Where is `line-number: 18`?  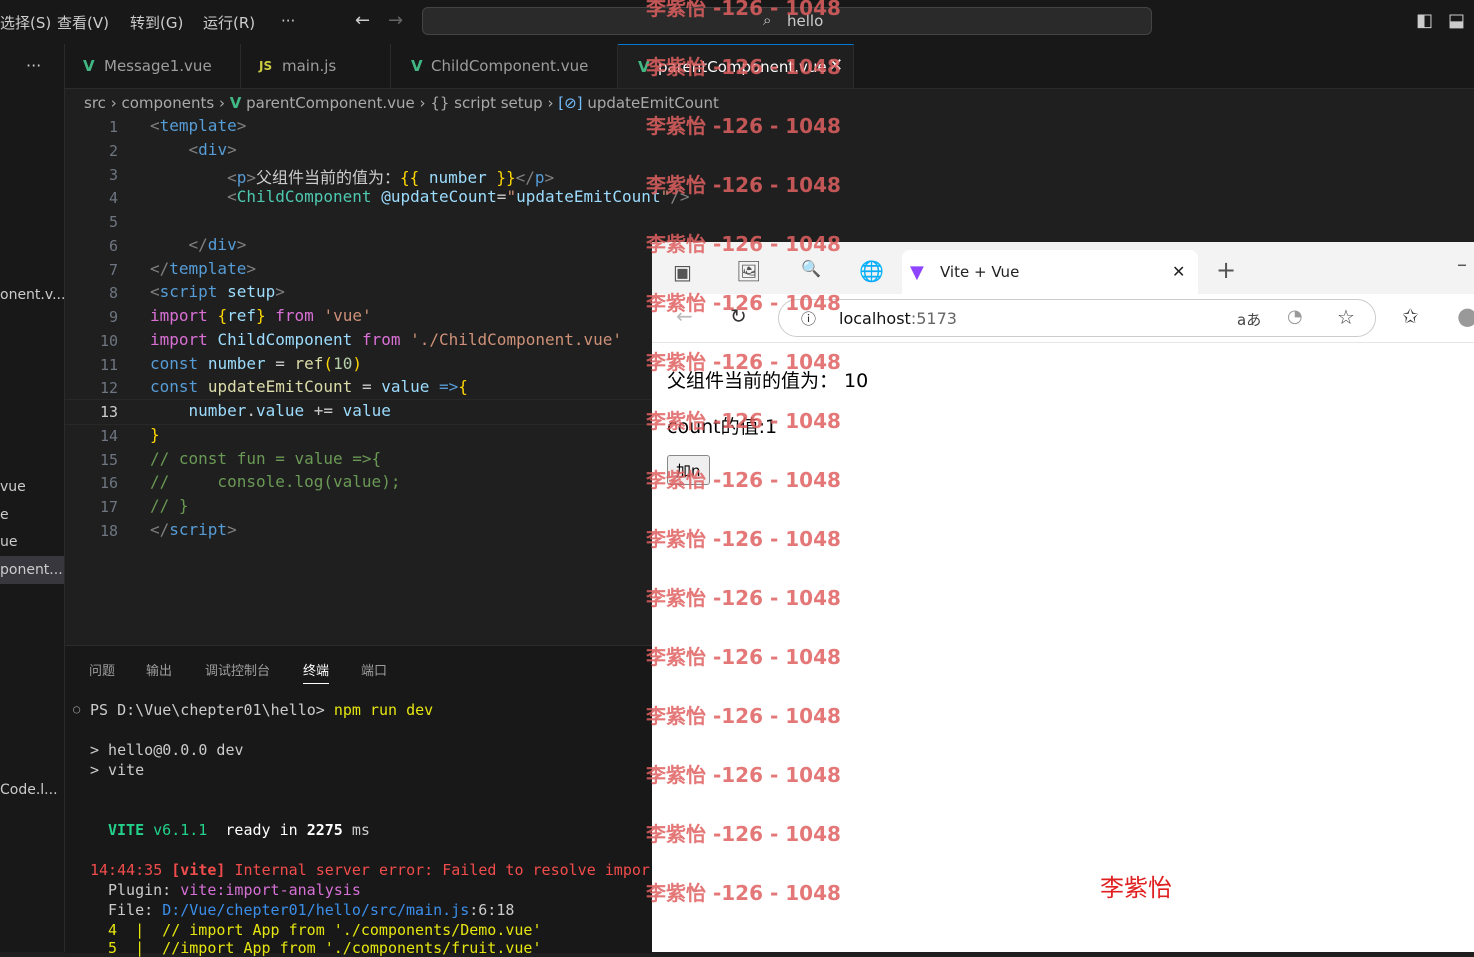
line-number: 18 is located at coordinates (108, 531).